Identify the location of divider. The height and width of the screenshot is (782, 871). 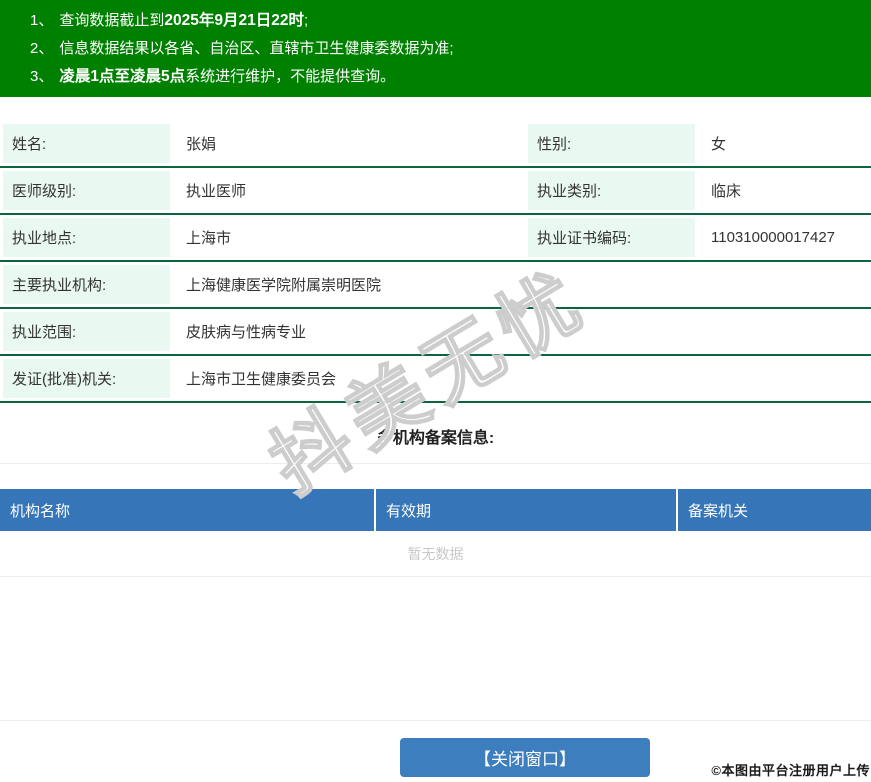
(435, 463).